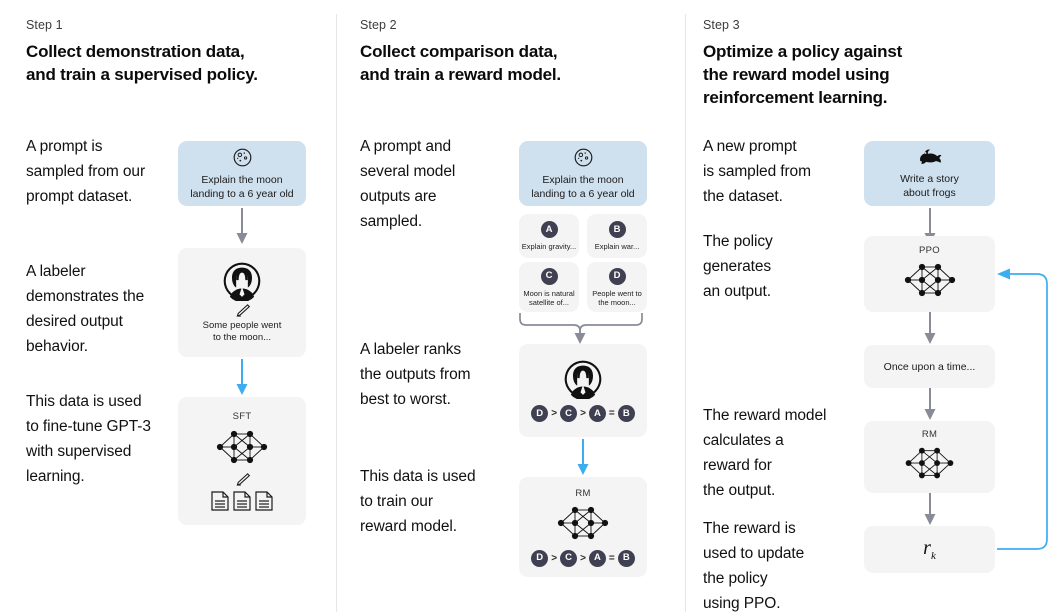  I want to click on step-2-prompt-text: Explain the moon landing to a 6 year old, so click(583, 186).